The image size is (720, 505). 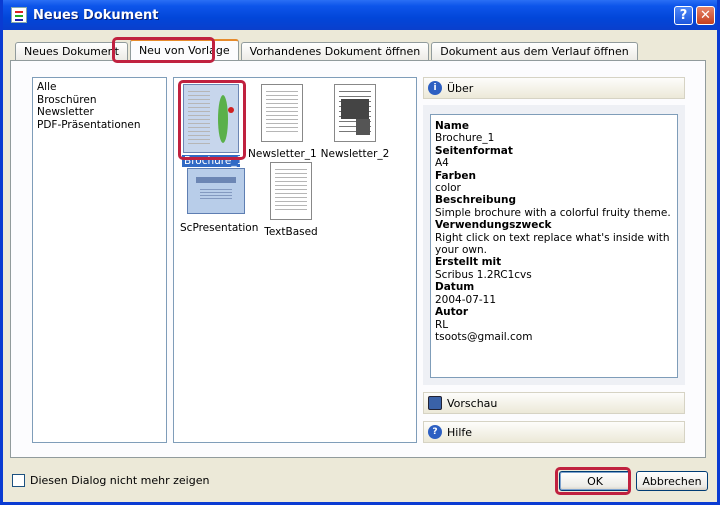 I want to click on close-button: ✕, so click(x=705, y=15).